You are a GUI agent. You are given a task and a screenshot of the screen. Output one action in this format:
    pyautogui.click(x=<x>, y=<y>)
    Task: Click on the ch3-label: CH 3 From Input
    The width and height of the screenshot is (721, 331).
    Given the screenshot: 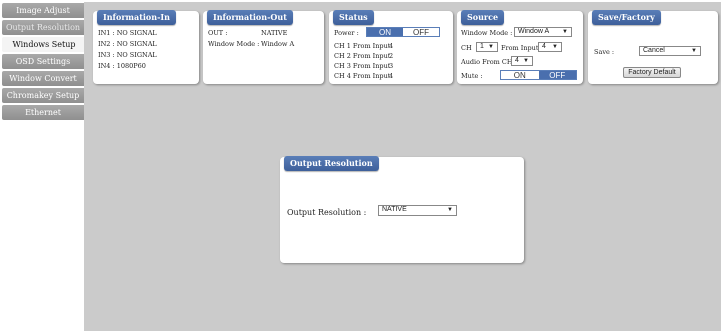 What is the action you would take?
    pyautogui.click(x=362, y=66)
    